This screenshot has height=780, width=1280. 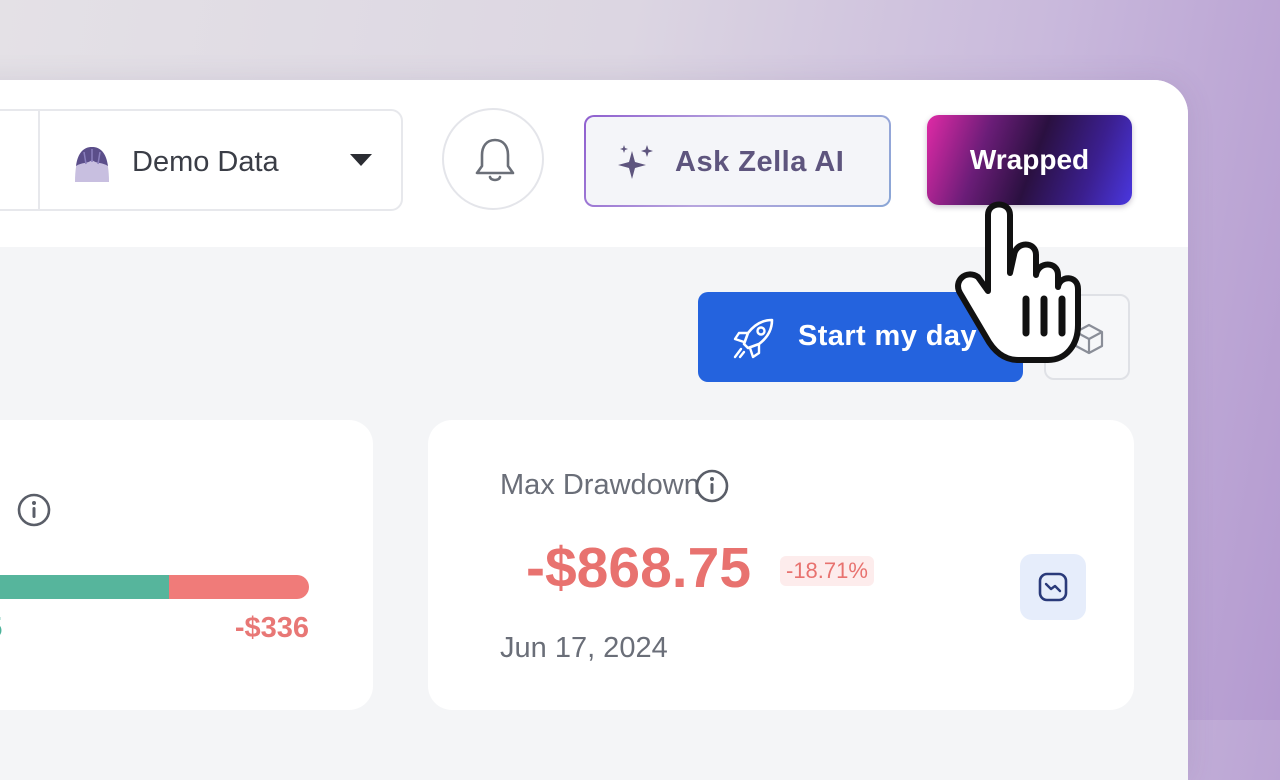 What do you see at coordinates (186, 565) in the screenshot?
I see `pnl-card: 05 -$336` at bounding box center [186, 565].